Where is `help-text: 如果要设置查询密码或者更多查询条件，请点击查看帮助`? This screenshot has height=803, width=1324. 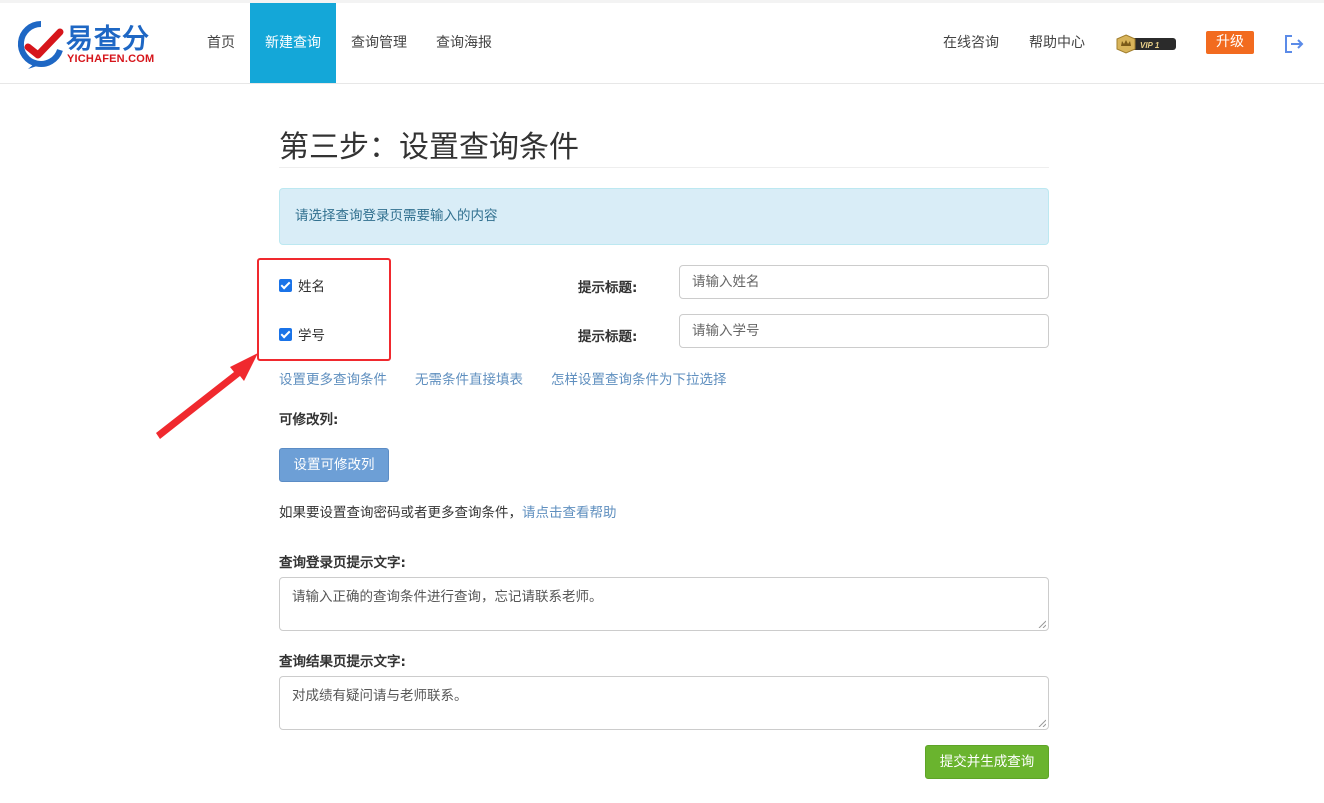
help-text: 如果要设置查询密码或者更多查询条件，请点击查看帮助 is located at coordinates (448, 511).